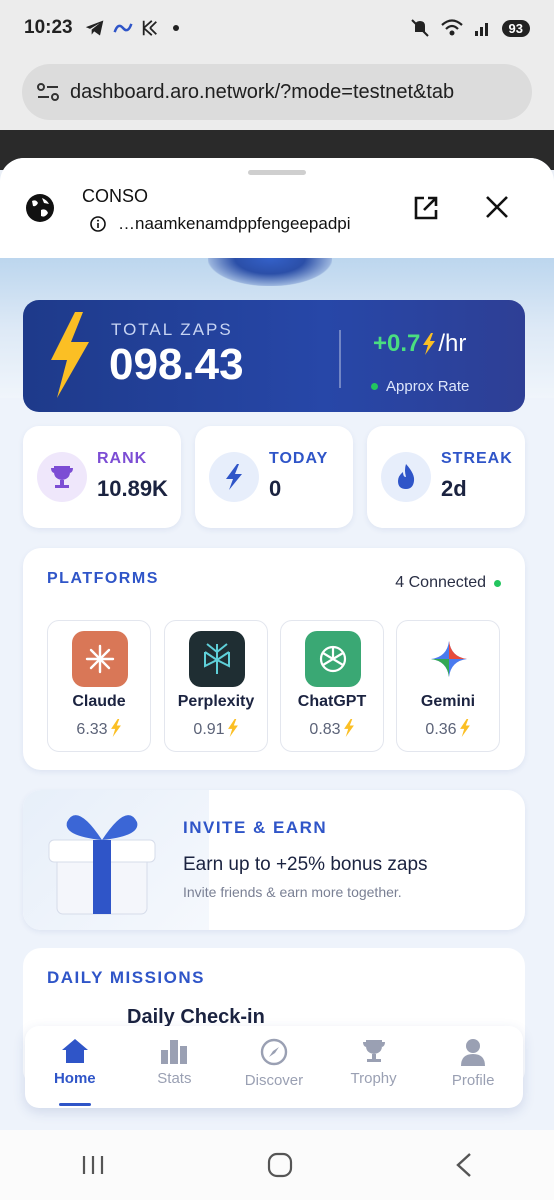  What do you see at coordinates (274, 356) in the screenshot?
I see `total-zaps-card: TOTAL ZAPS 098.43 +0.7 /hr Approx Rate` at bounding box center [274, 356].